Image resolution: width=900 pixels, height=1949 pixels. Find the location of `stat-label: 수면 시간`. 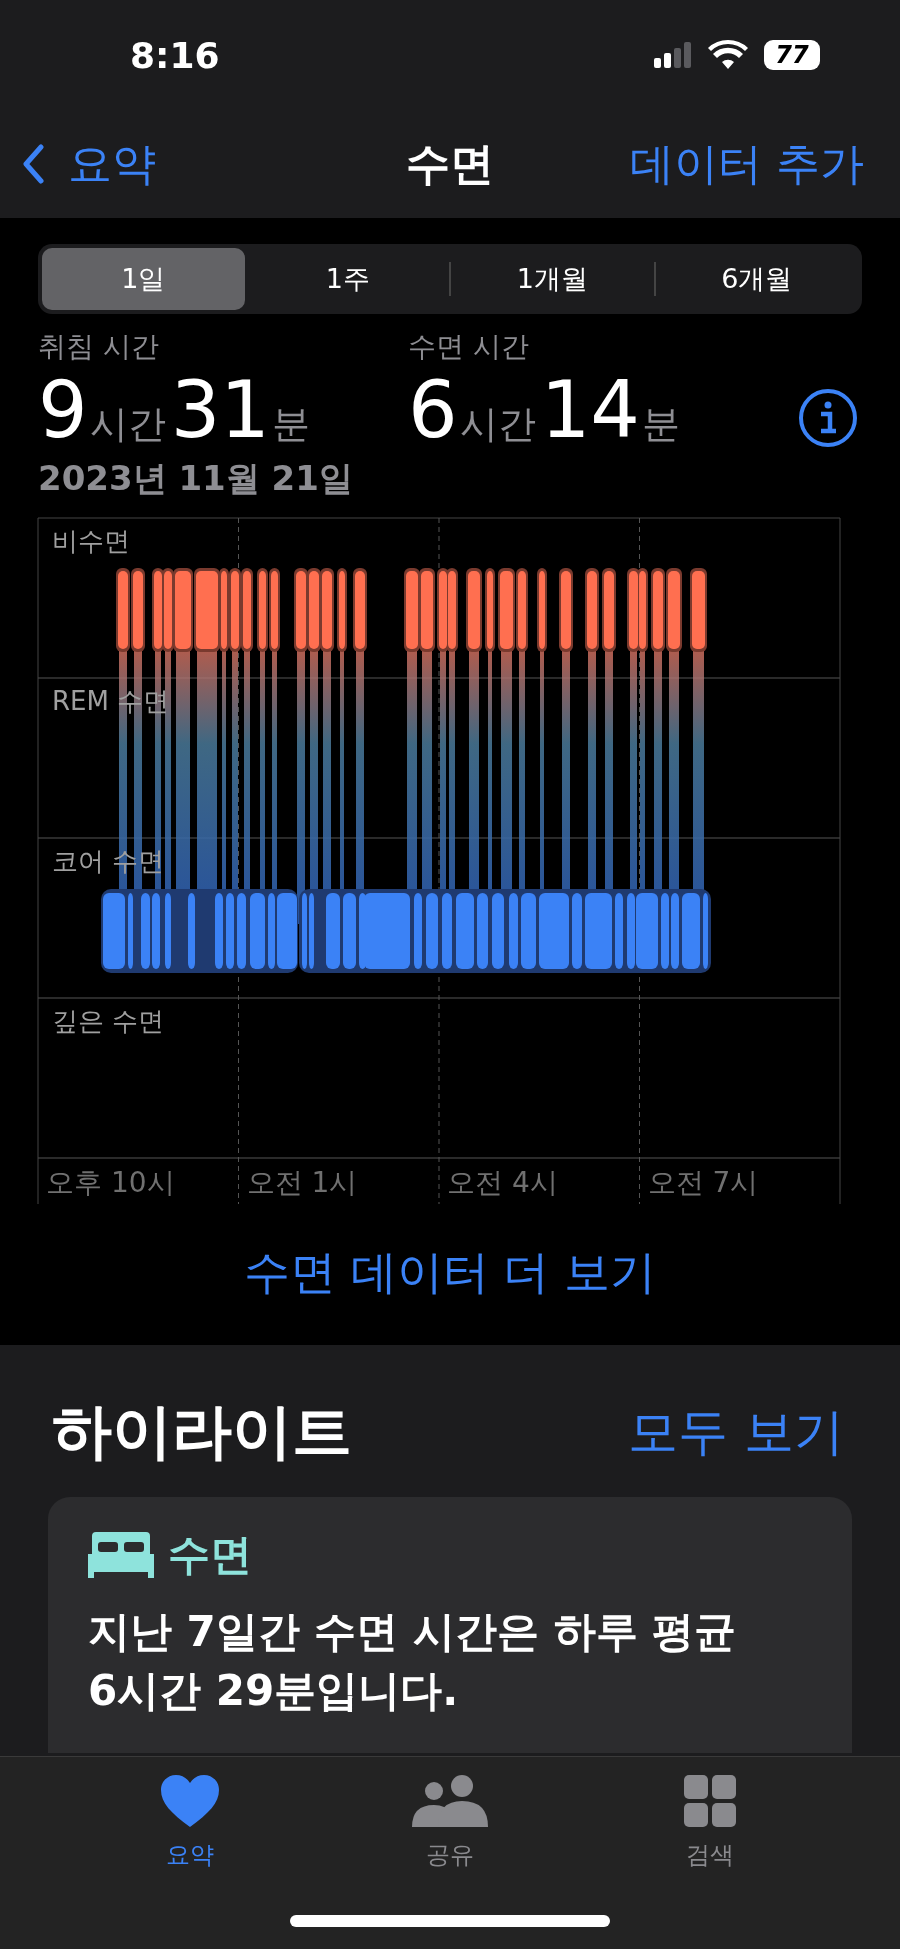

stat-label: 수면 시간 is located at coordinates (469, 347).